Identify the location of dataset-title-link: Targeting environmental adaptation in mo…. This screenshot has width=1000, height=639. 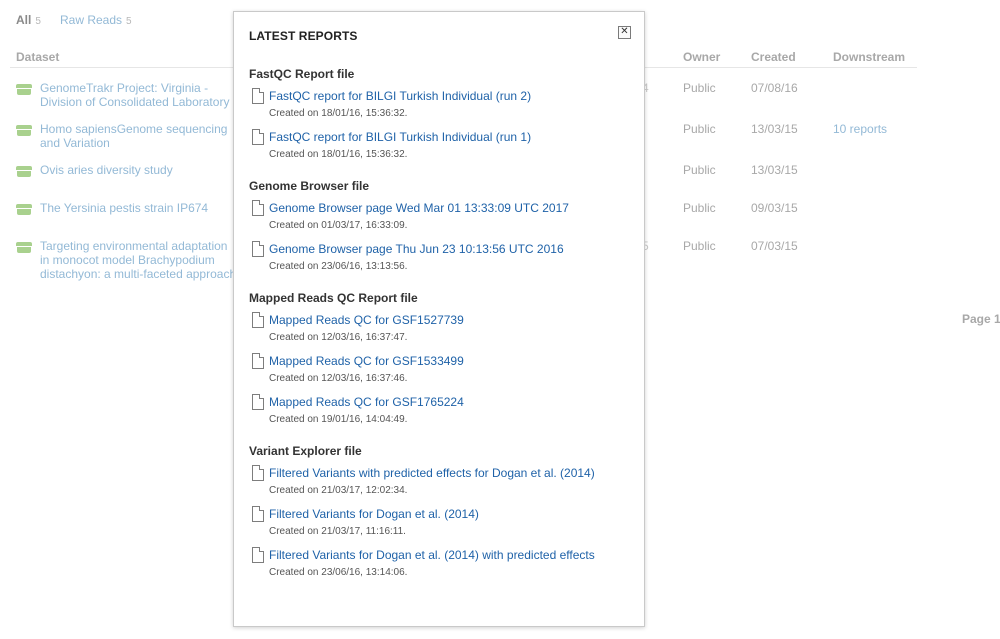
(140, 260).